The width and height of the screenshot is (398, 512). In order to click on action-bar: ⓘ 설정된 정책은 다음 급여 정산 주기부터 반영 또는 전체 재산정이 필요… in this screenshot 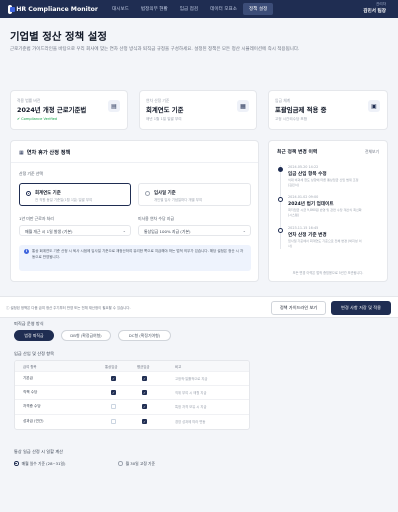, I will do `click(199, 307)`.